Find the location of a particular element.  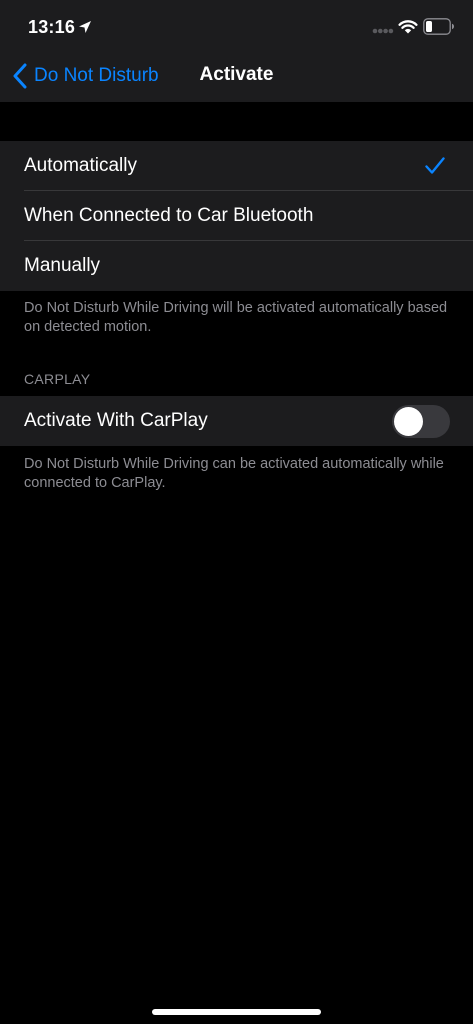

option-car-bluetooth: When Connected to Car Bluetooth is located at coordinates (236, 216).